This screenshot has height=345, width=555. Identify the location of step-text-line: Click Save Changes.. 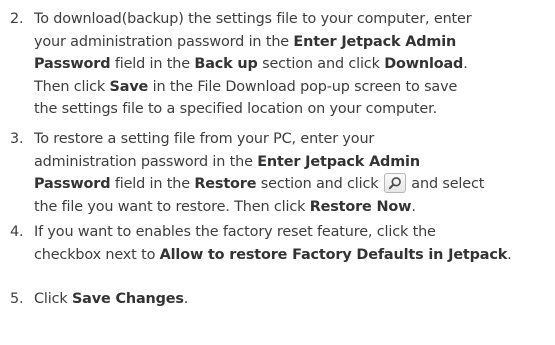
(111, 299).